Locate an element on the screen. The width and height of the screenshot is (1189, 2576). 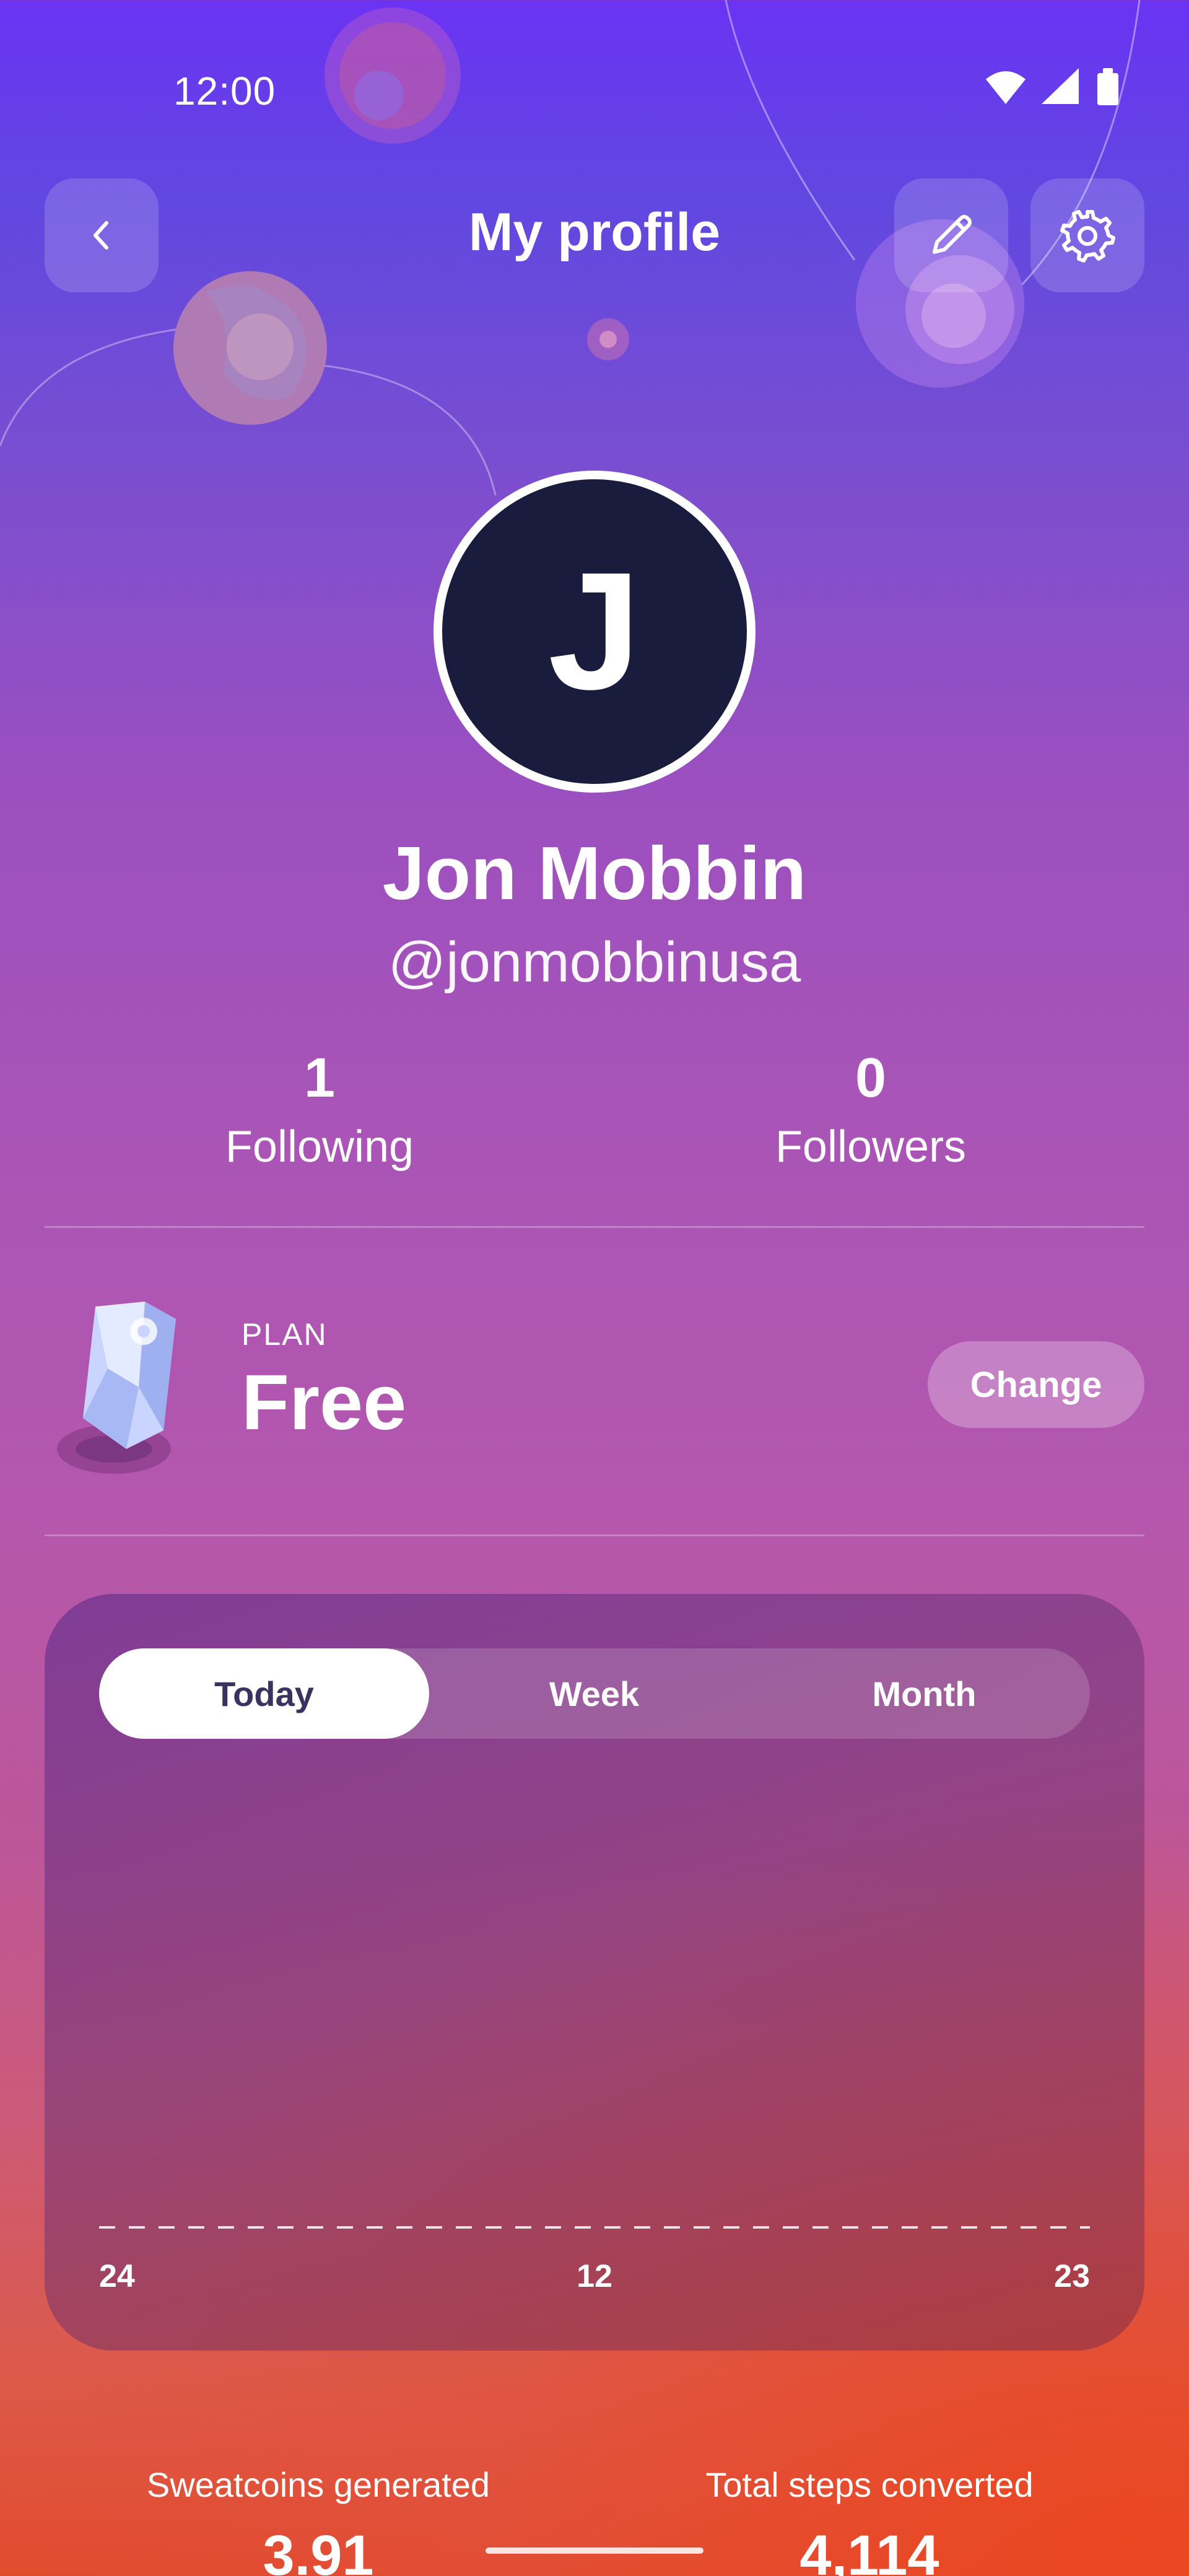
sweatcoins-label: Sweatcoins generated is located at coordinates (318, 2484).